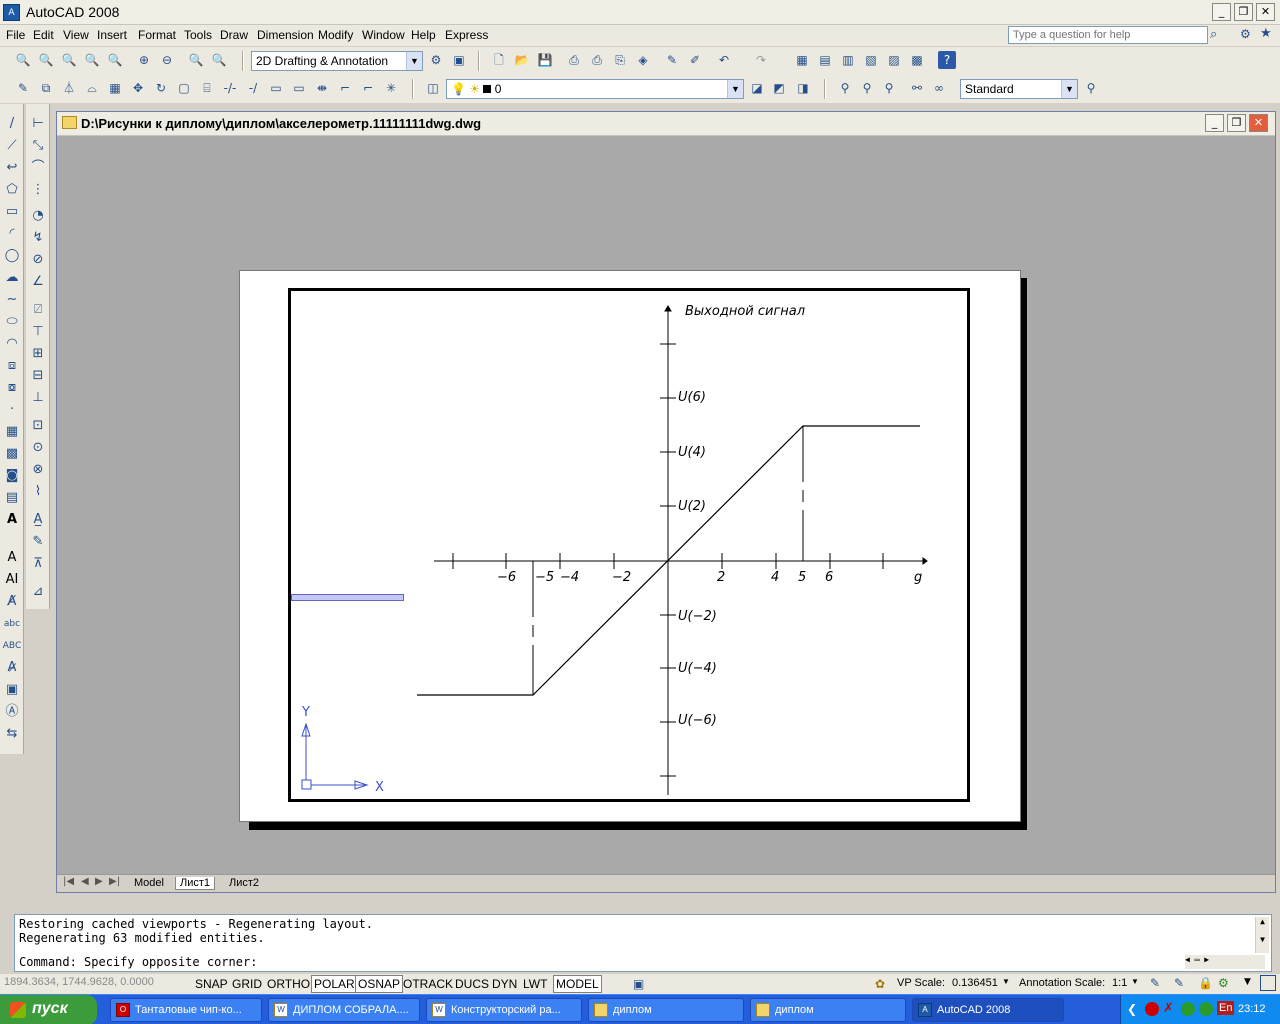  Describe the element at coordinates (38, 426) in the screenshot. I see `tolerance-icon: ⊡` at that location.